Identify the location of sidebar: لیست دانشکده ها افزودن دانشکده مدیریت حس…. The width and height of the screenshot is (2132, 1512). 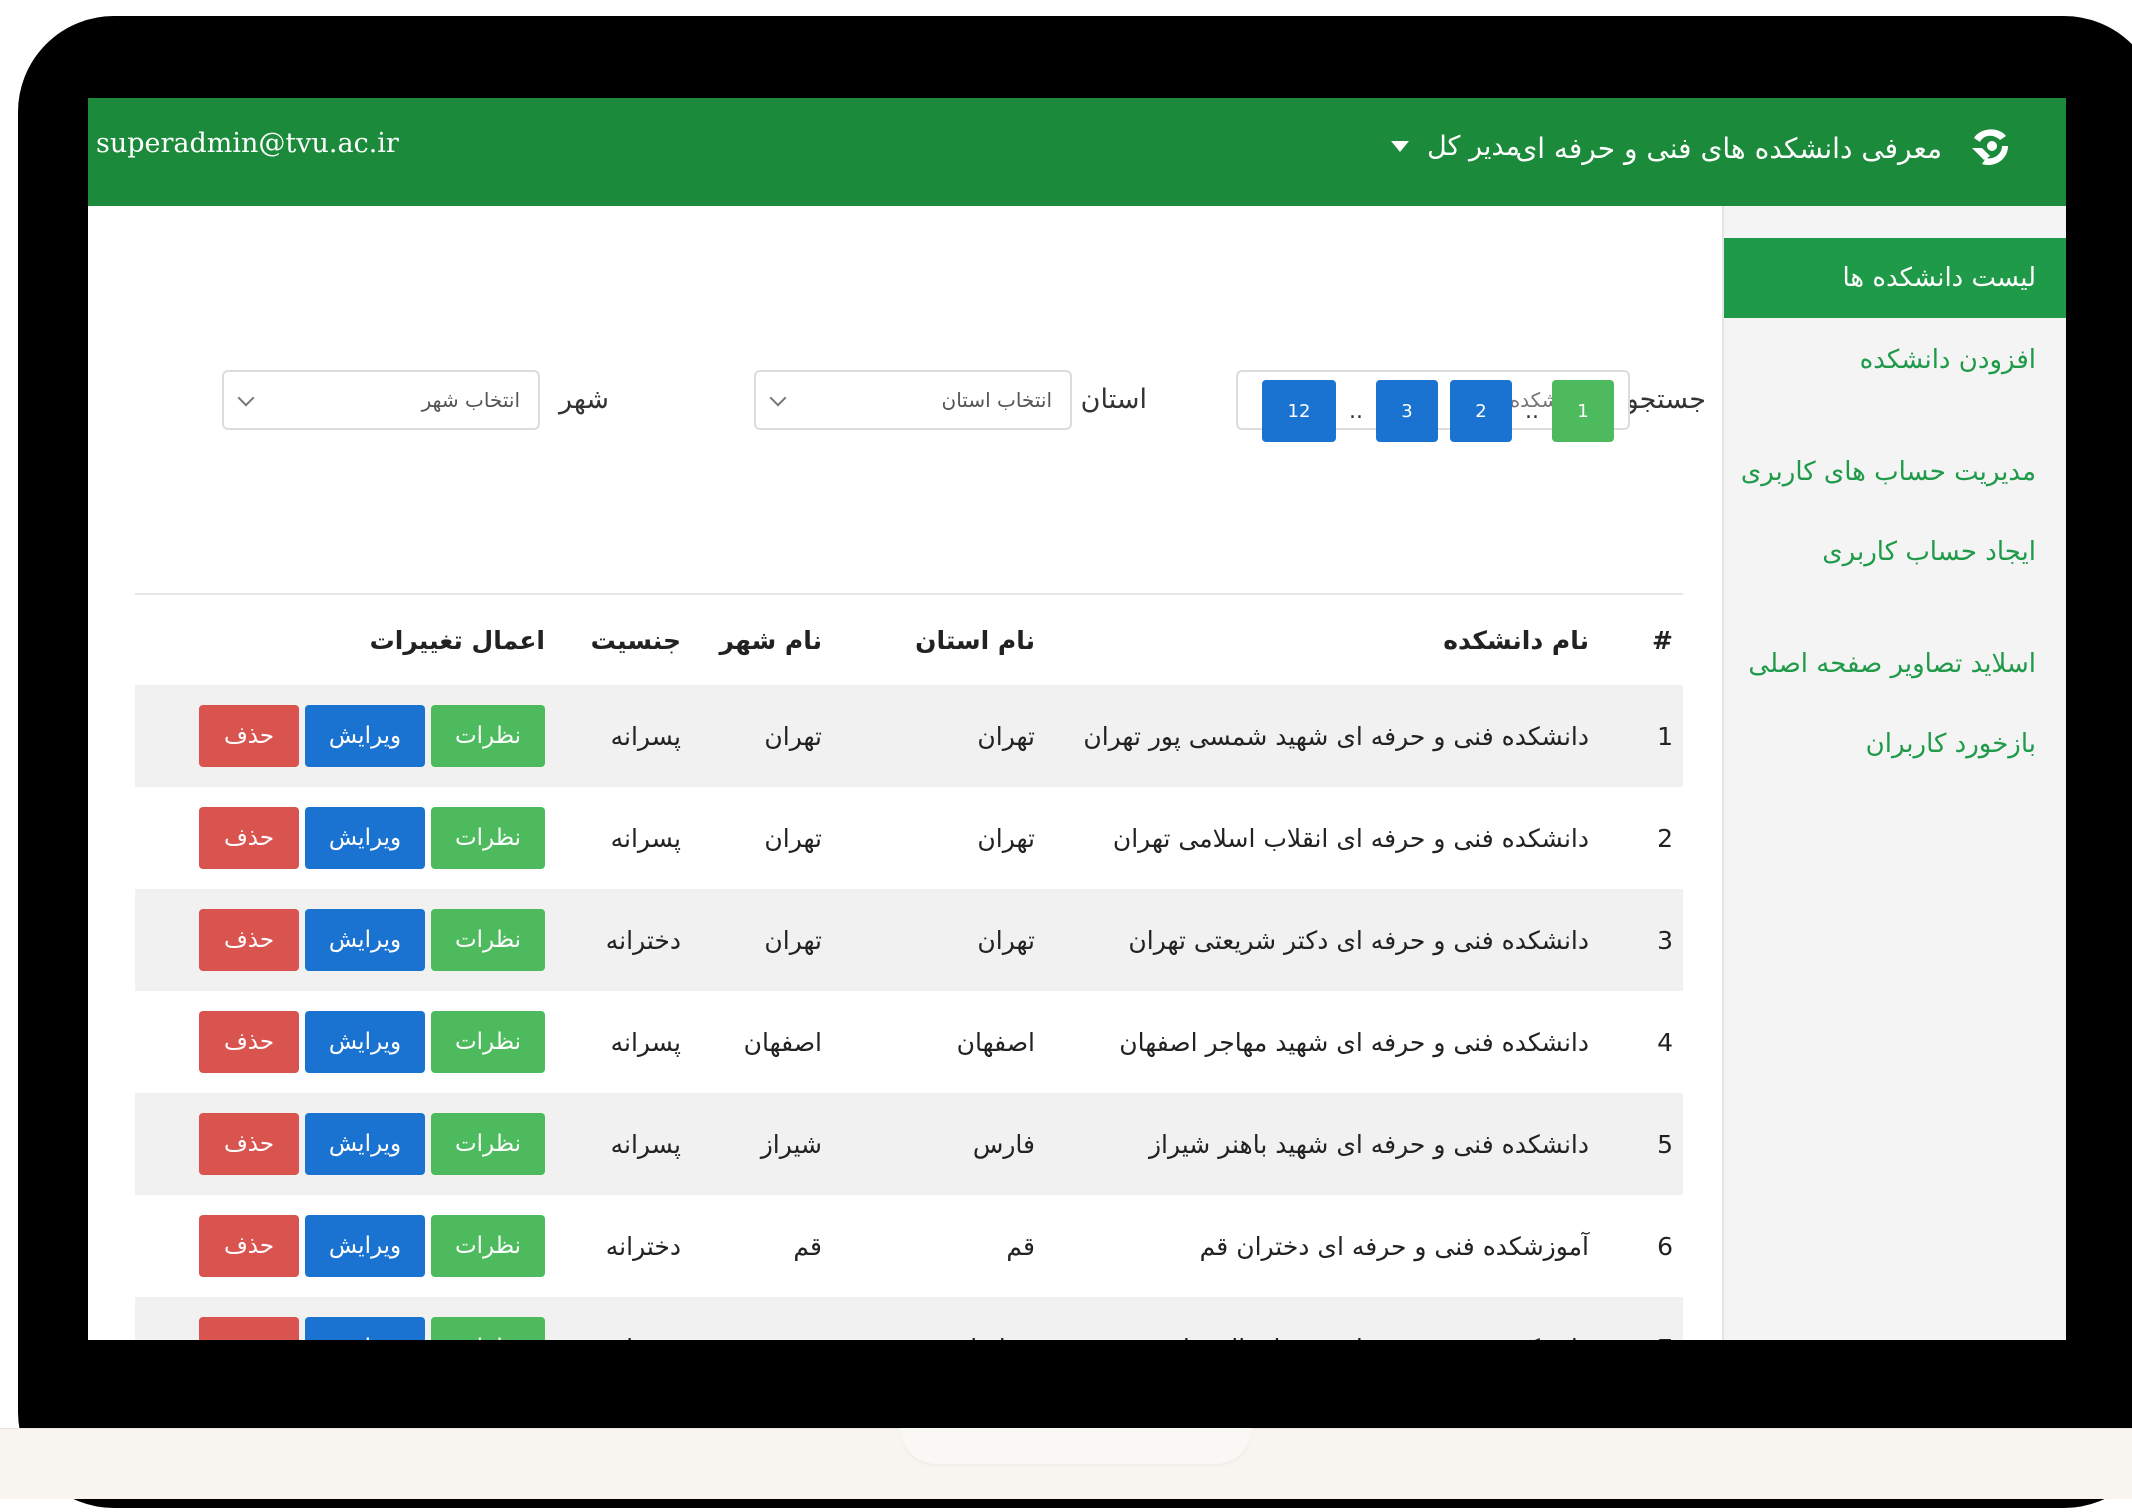
(1894, 773).